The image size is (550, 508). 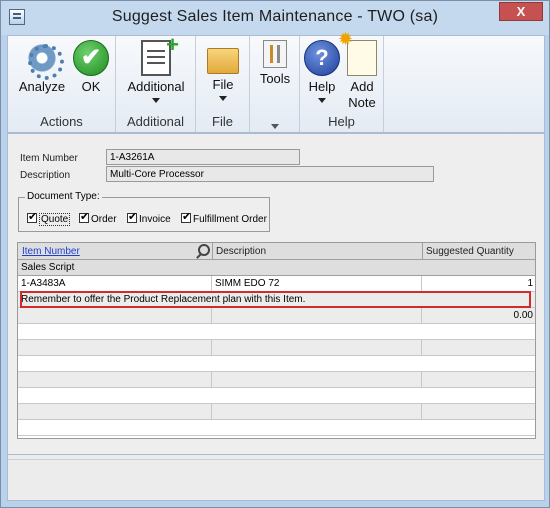 What do you see at coordinates (42, 86) in the screenshot?
I see `analyze-label: Analyze` at bounding box center [42, 86].